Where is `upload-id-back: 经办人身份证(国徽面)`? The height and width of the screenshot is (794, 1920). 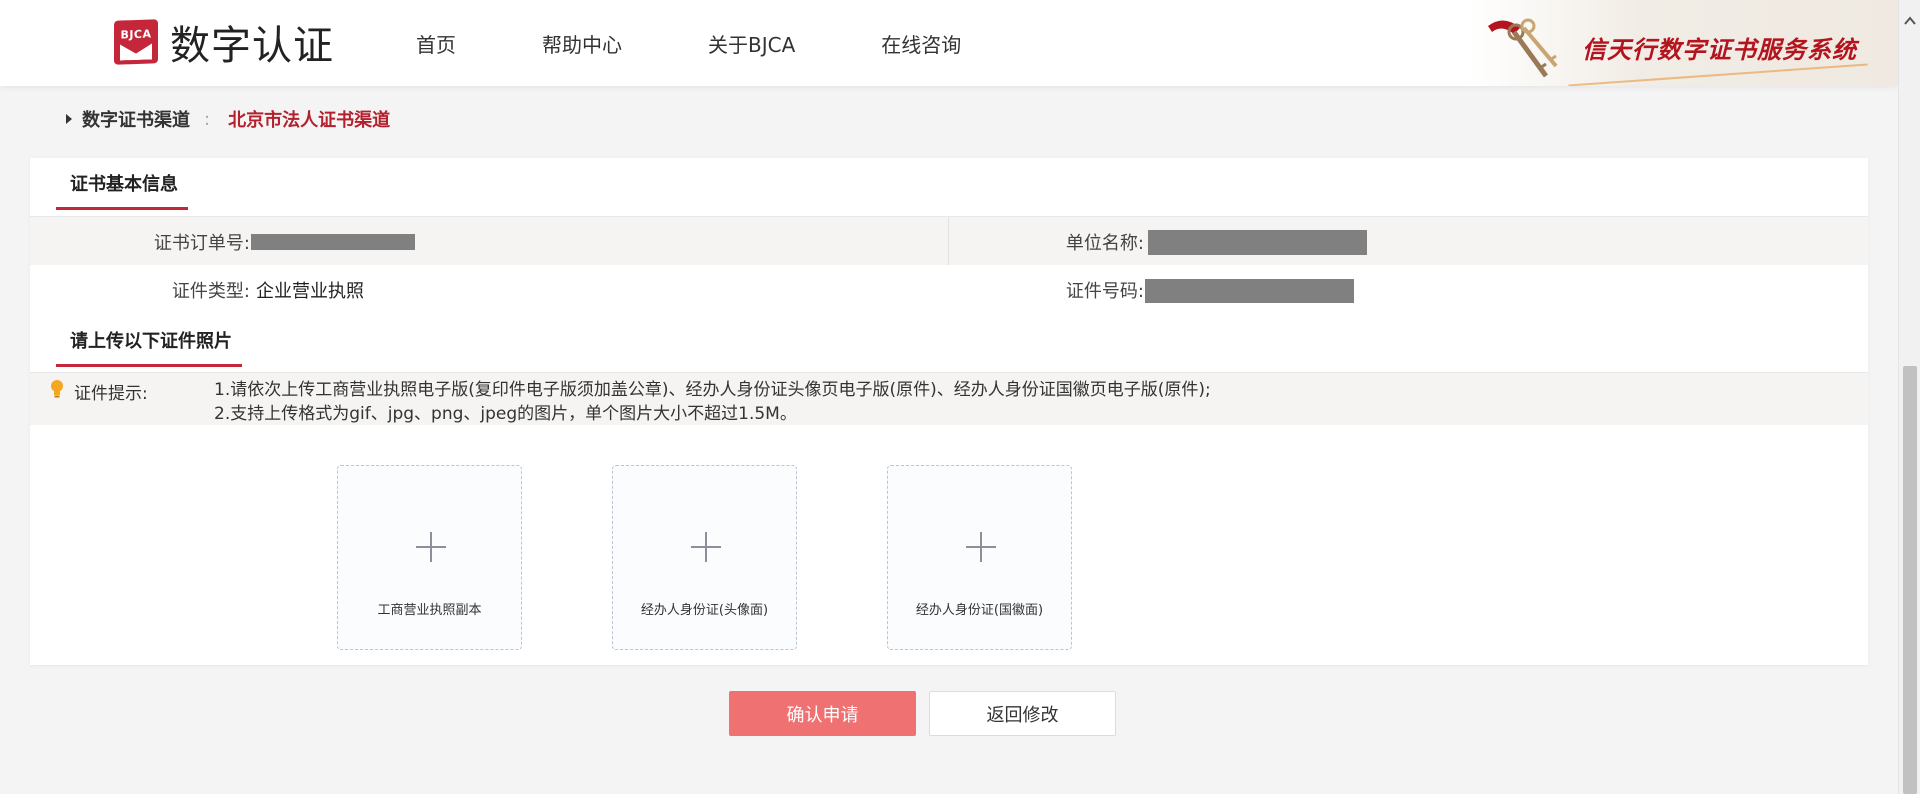 upload-id-back: 经办人身份证(国徽面) is located at coordinates (979, 557).